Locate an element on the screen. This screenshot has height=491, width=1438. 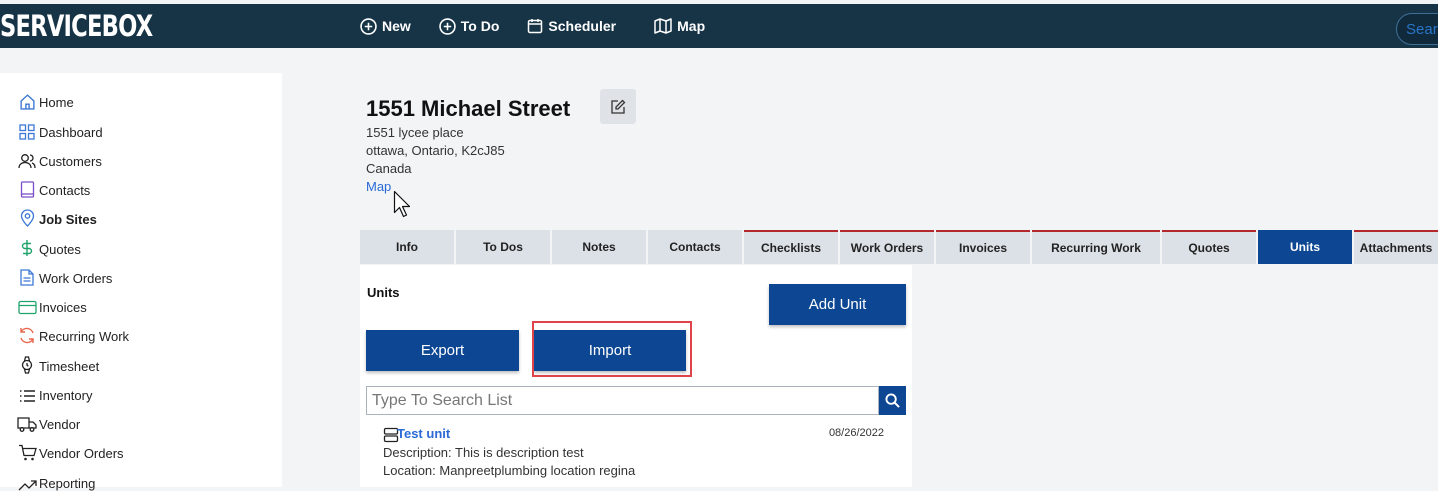
sidebar-item-customers: Customers is located at coordinates (59, 159).